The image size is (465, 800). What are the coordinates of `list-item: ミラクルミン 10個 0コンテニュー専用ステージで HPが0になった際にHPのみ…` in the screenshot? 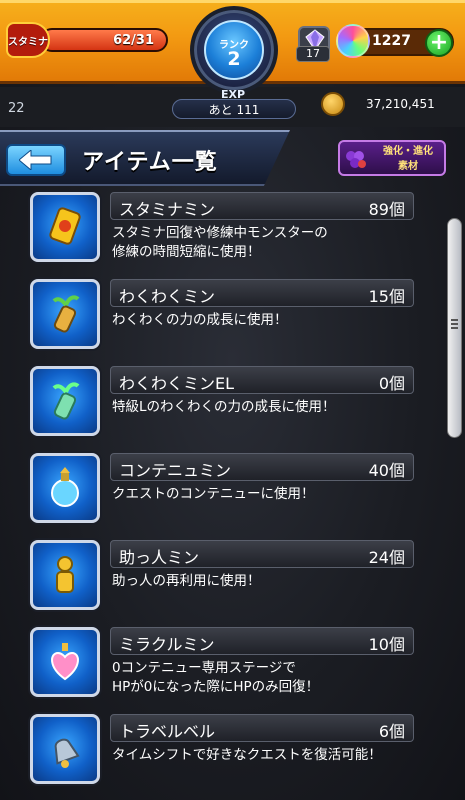 It's located at (222, 663).